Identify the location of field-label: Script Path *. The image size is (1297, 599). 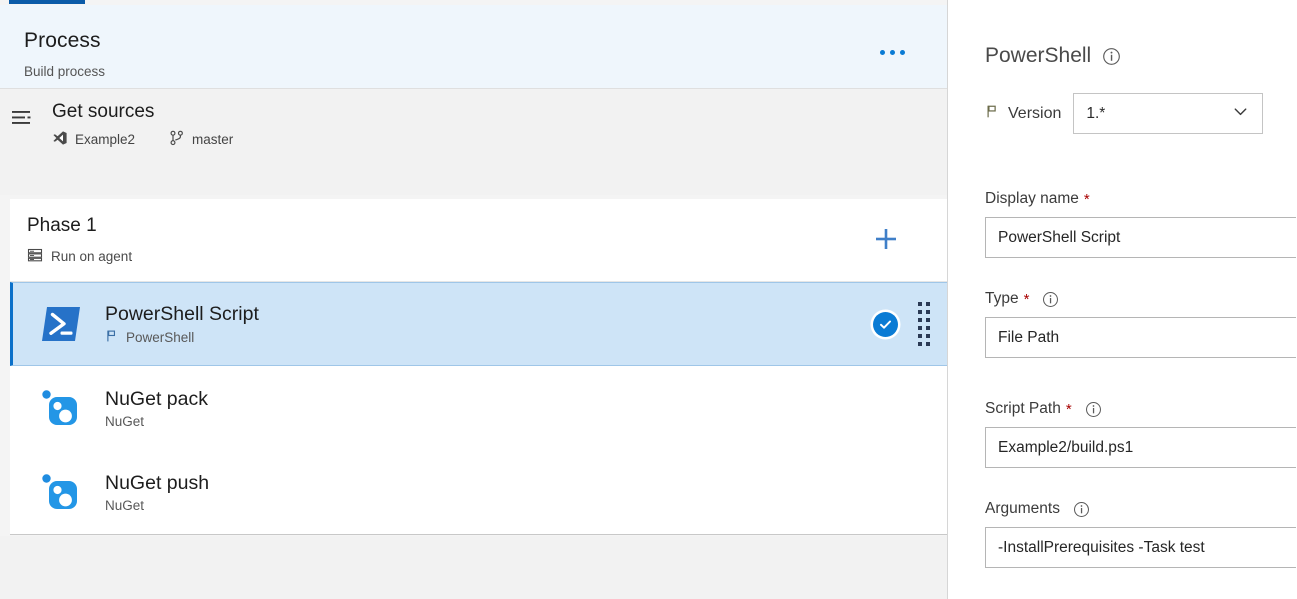
(1140, 409).